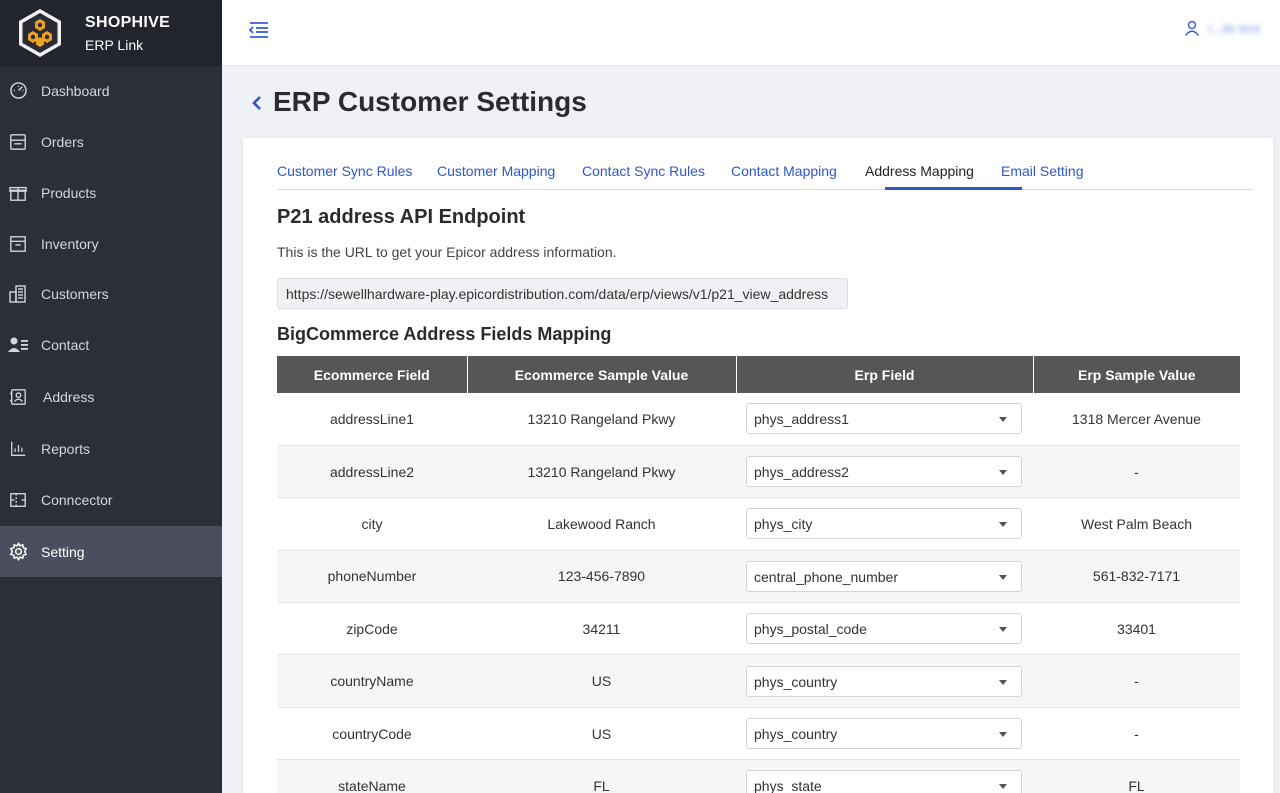 The width and height of the screenshot is (1280, 793). Describe the element at coordinates (128, 22) in the screenshot. I see `brand-name: SHOPHIVE` at that location.